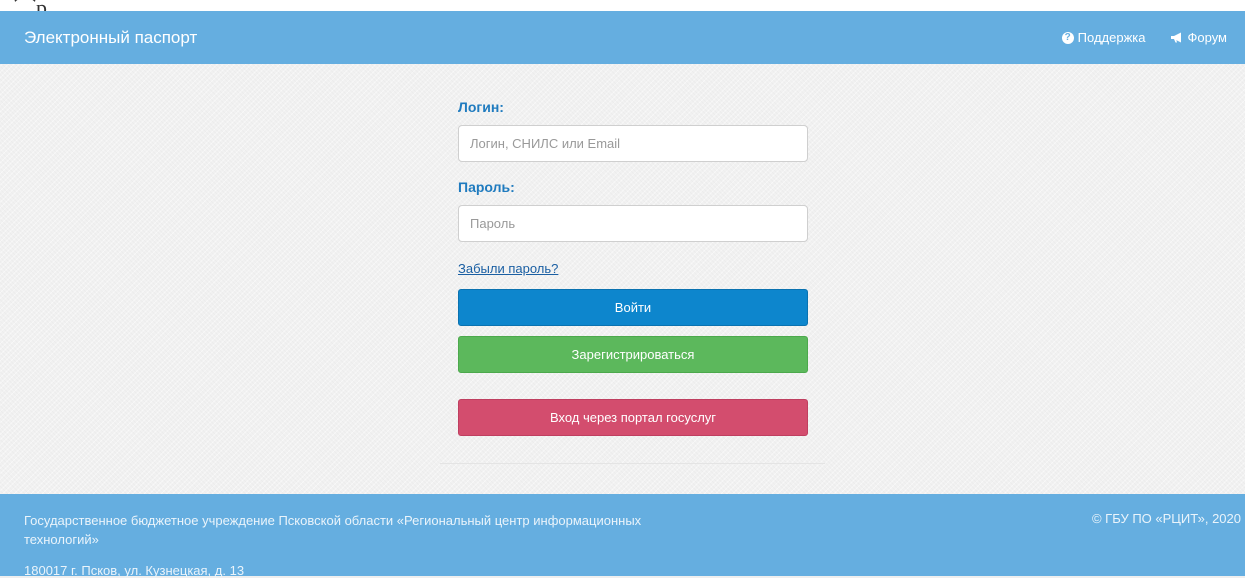  I want to click on nav-support-link: ? Поддержка, so click(1103, 37).